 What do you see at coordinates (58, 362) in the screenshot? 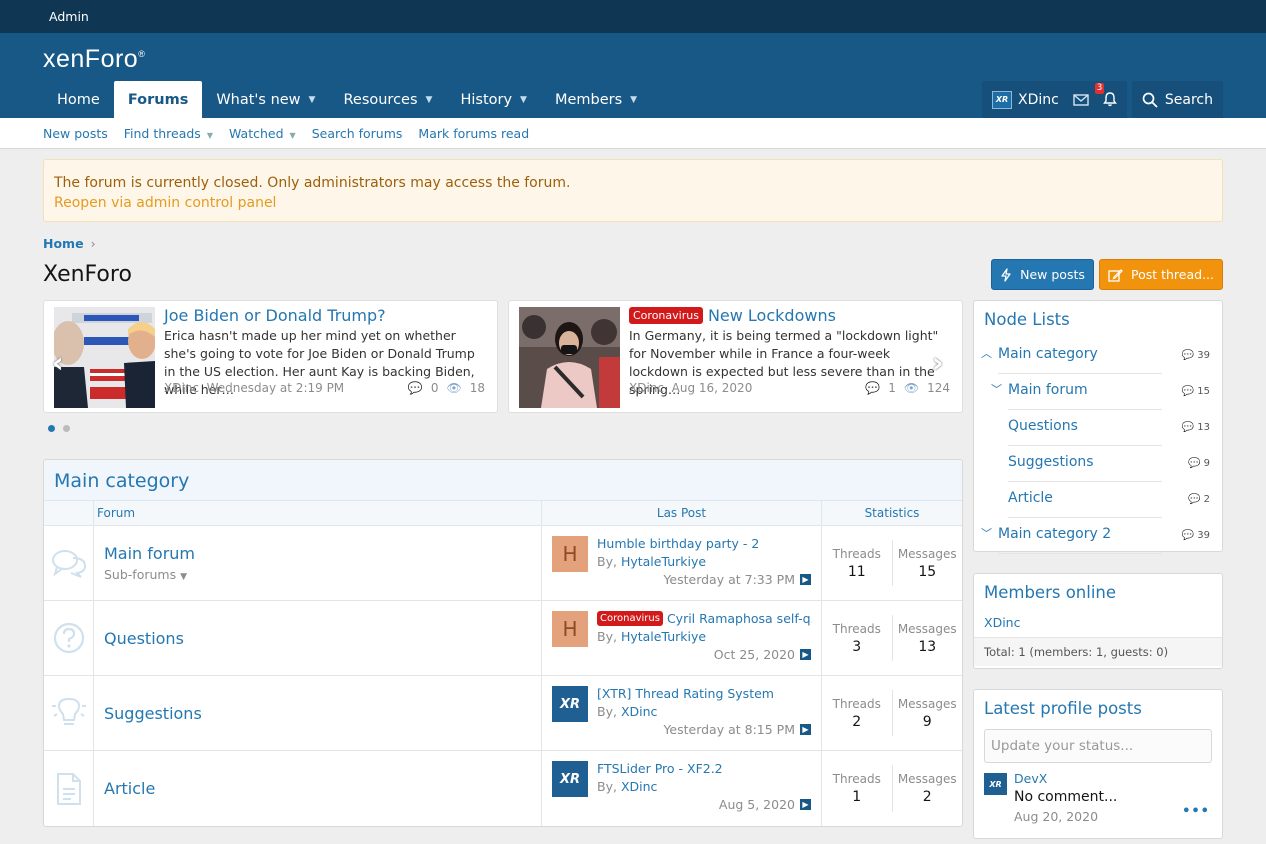
I see `slider-prev-arrow: ‹` at bounding box center [58, 362].